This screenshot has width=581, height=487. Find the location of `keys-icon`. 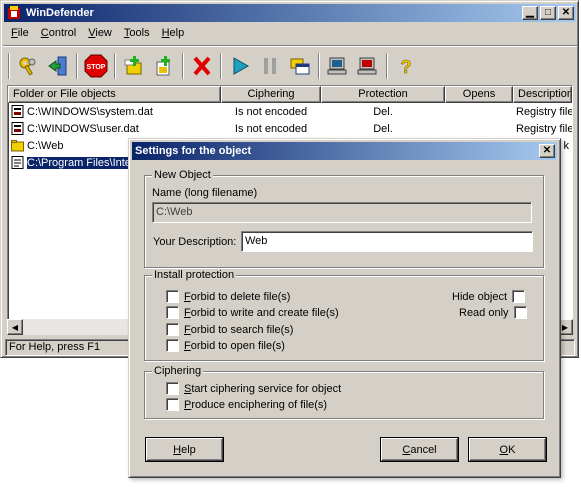

keys-icon is located at coordinates (27, 66).